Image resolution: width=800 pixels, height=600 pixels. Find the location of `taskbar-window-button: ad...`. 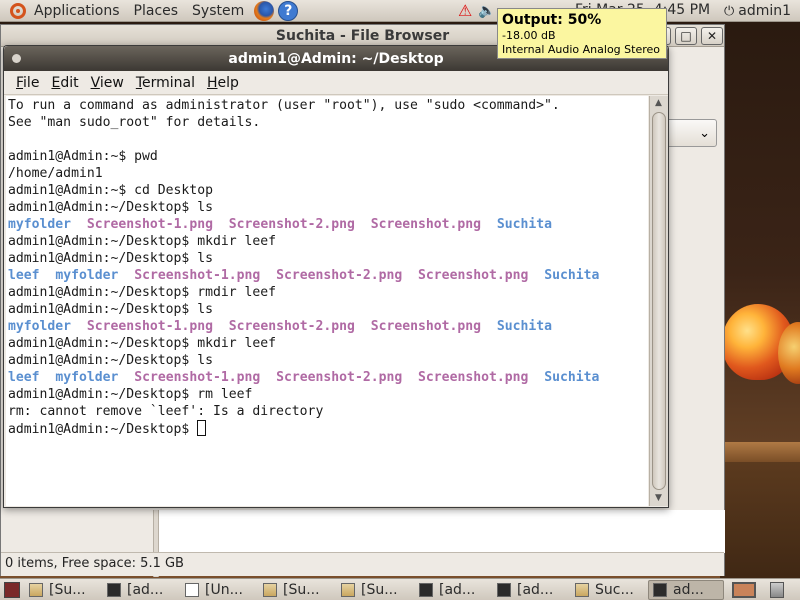

taskbar-window-button: ad... is located at coordinates (686, 589).